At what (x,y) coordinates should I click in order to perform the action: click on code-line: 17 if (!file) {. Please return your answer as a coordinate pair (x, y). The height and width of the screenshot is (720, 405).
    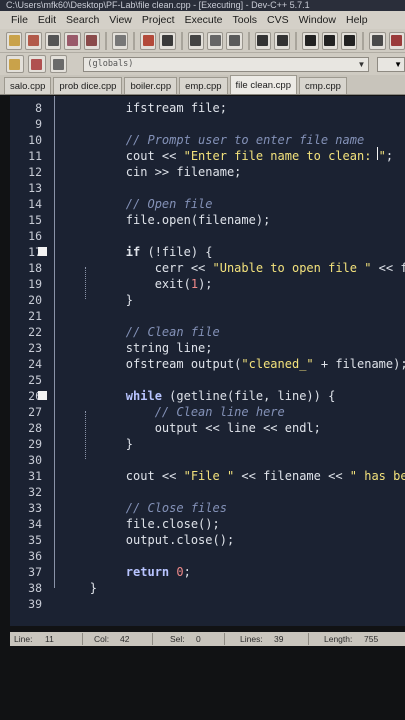
    Looking at the image, I should click on (207, 252).